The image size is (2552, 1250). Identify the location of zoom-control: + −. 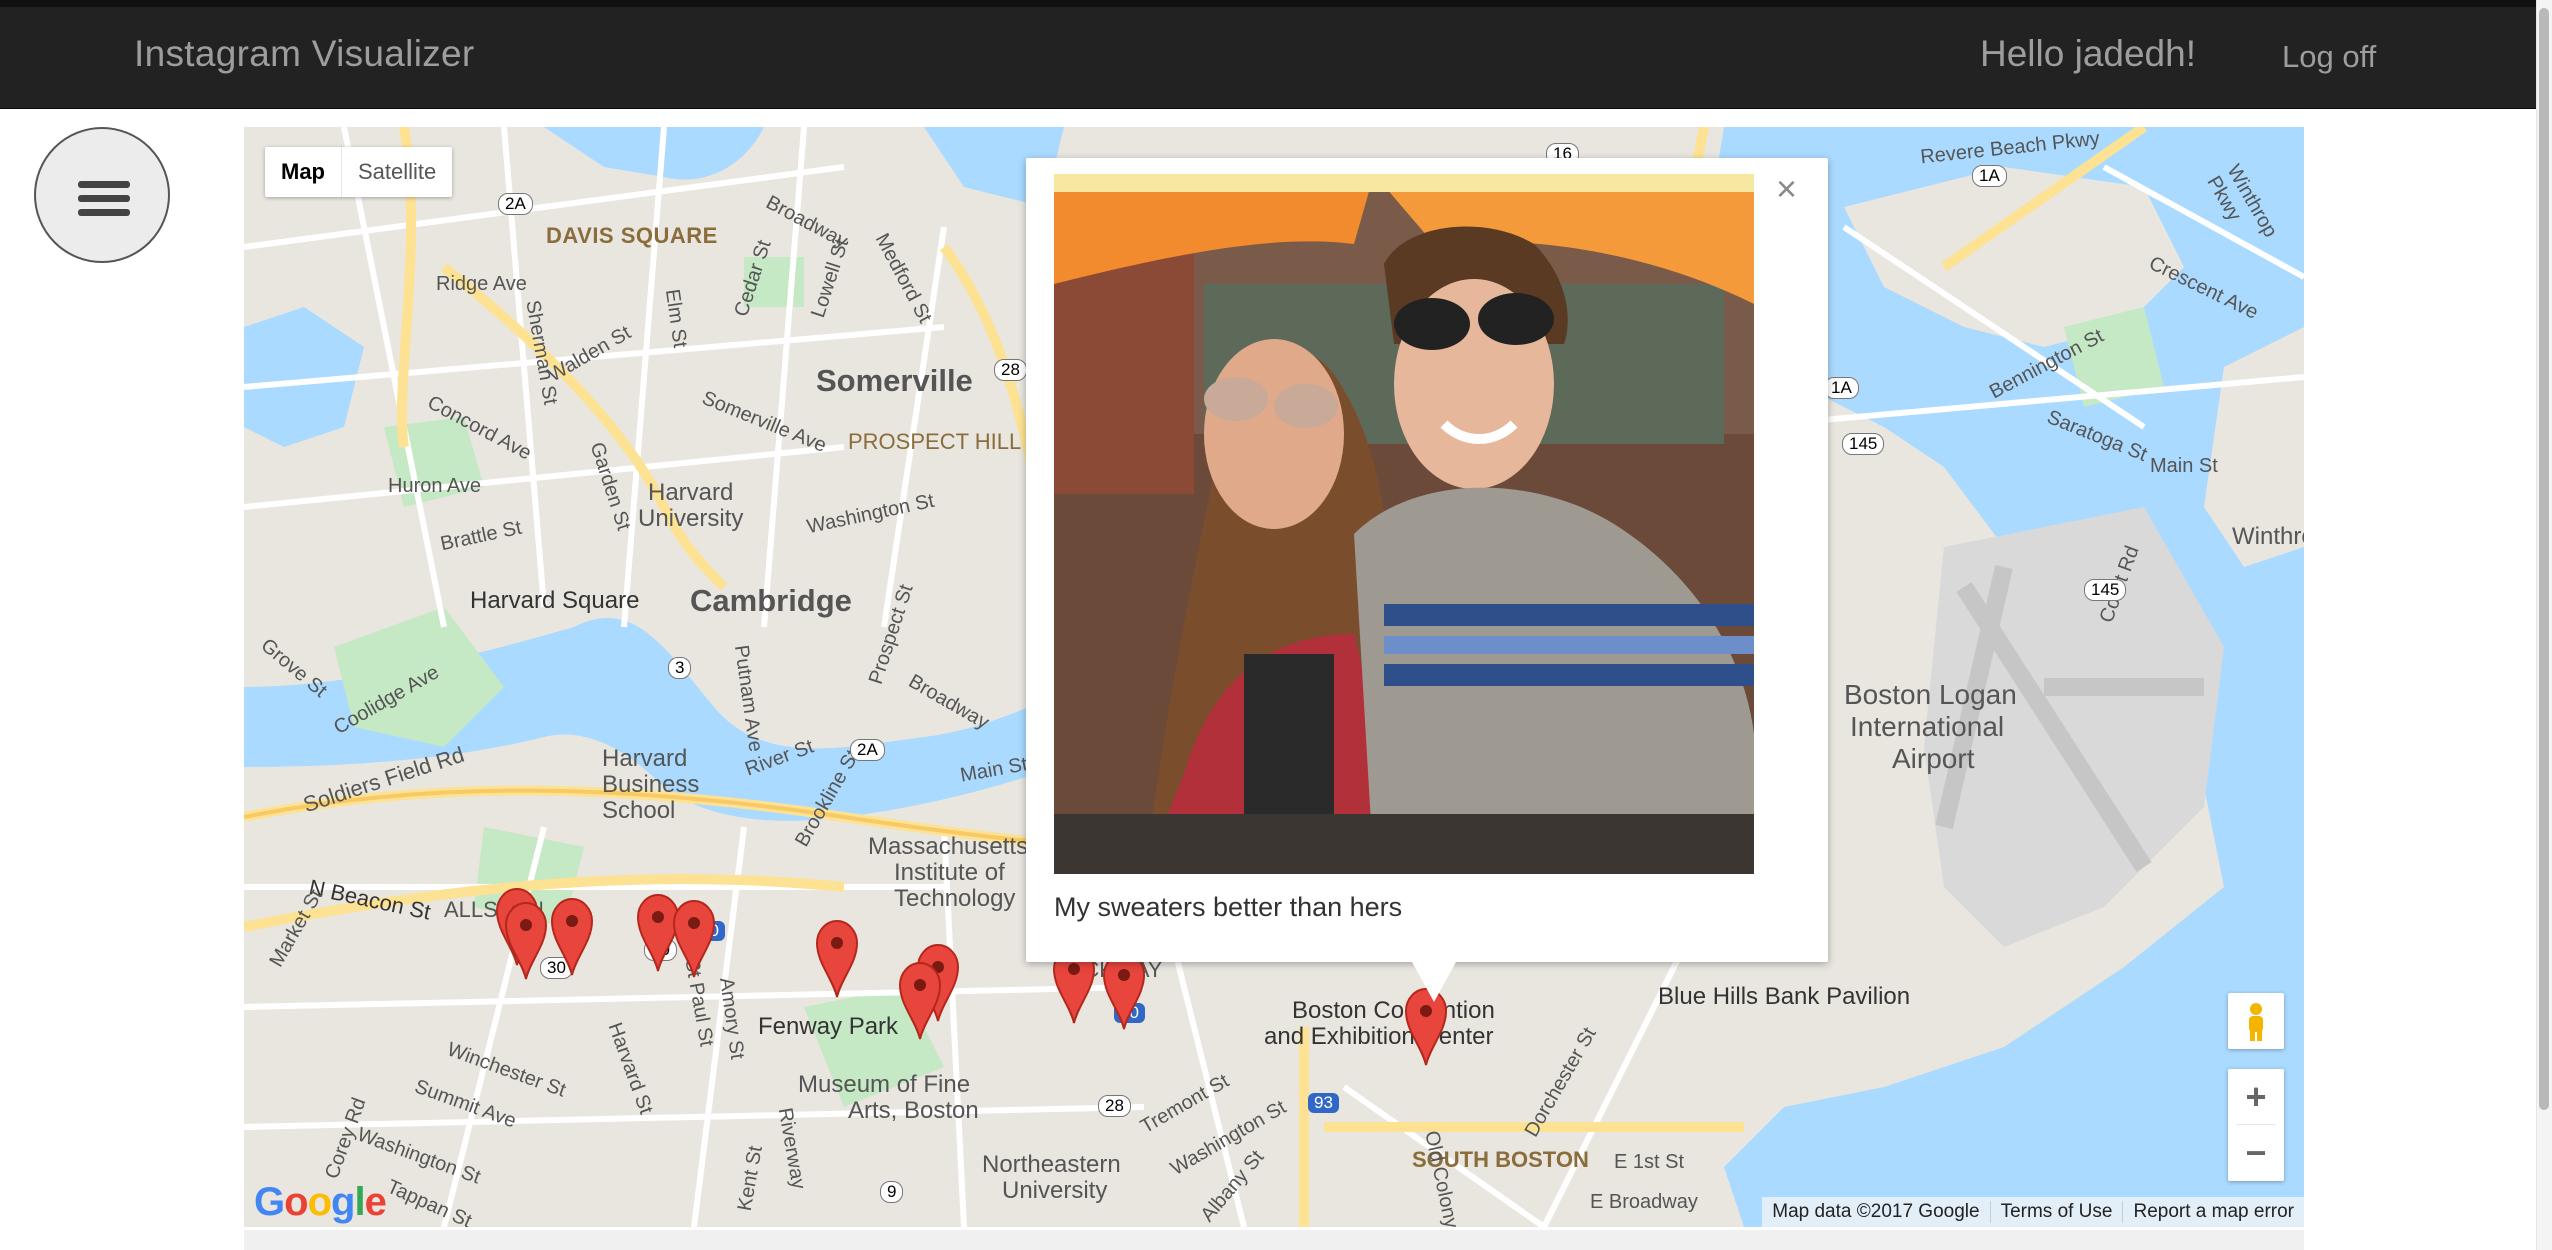
(2256, 1125).